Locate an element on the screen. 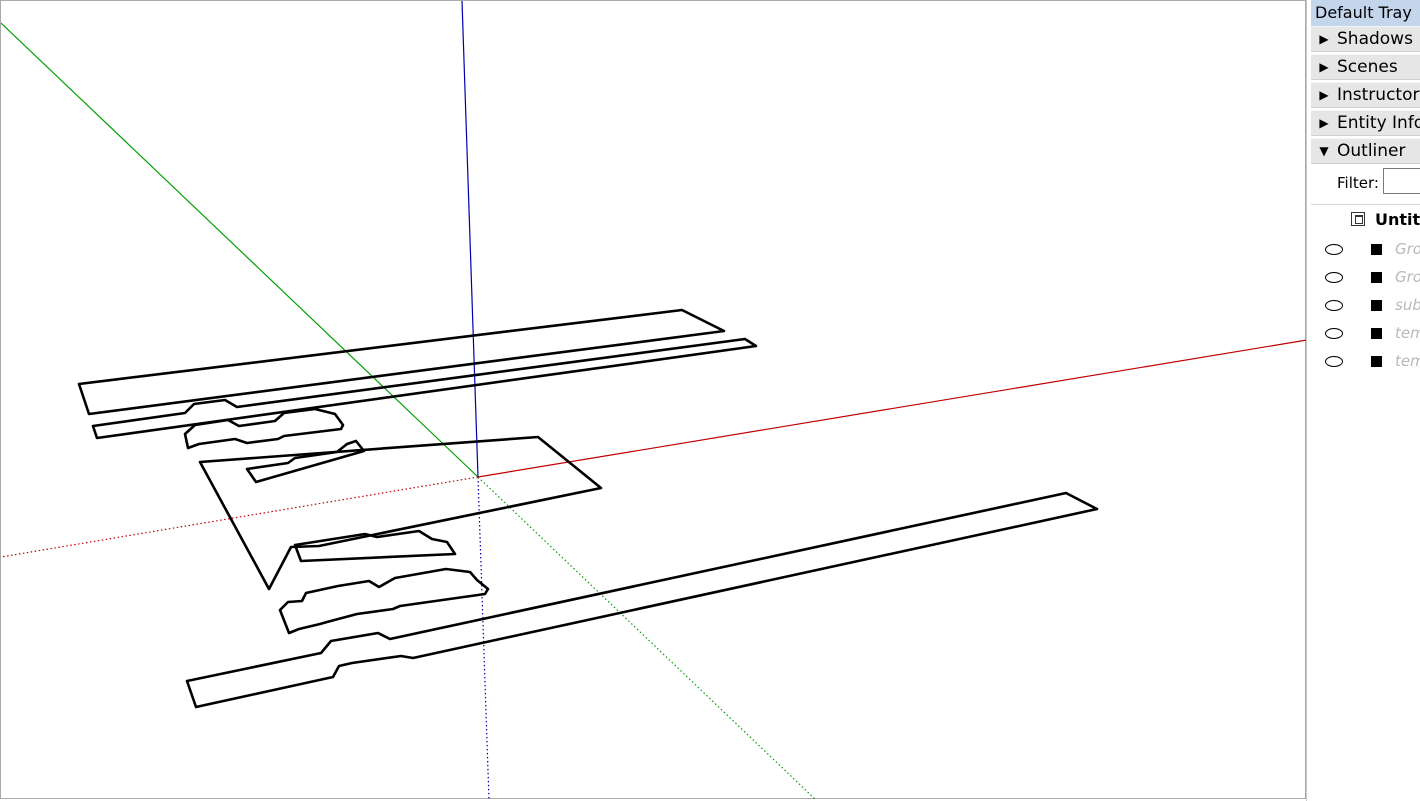  outliner-row-label: sub is located at coordinates (1407, 305).